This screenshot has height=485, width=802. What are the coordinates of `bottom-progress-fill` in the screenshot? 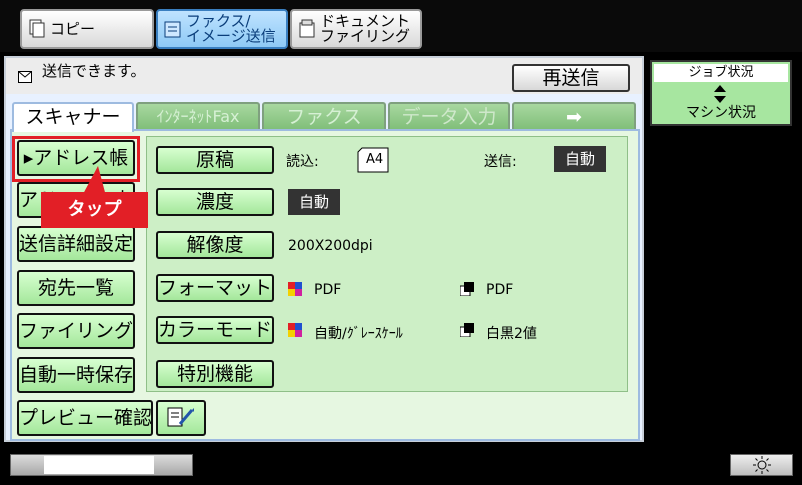 It's located at (99, 465).